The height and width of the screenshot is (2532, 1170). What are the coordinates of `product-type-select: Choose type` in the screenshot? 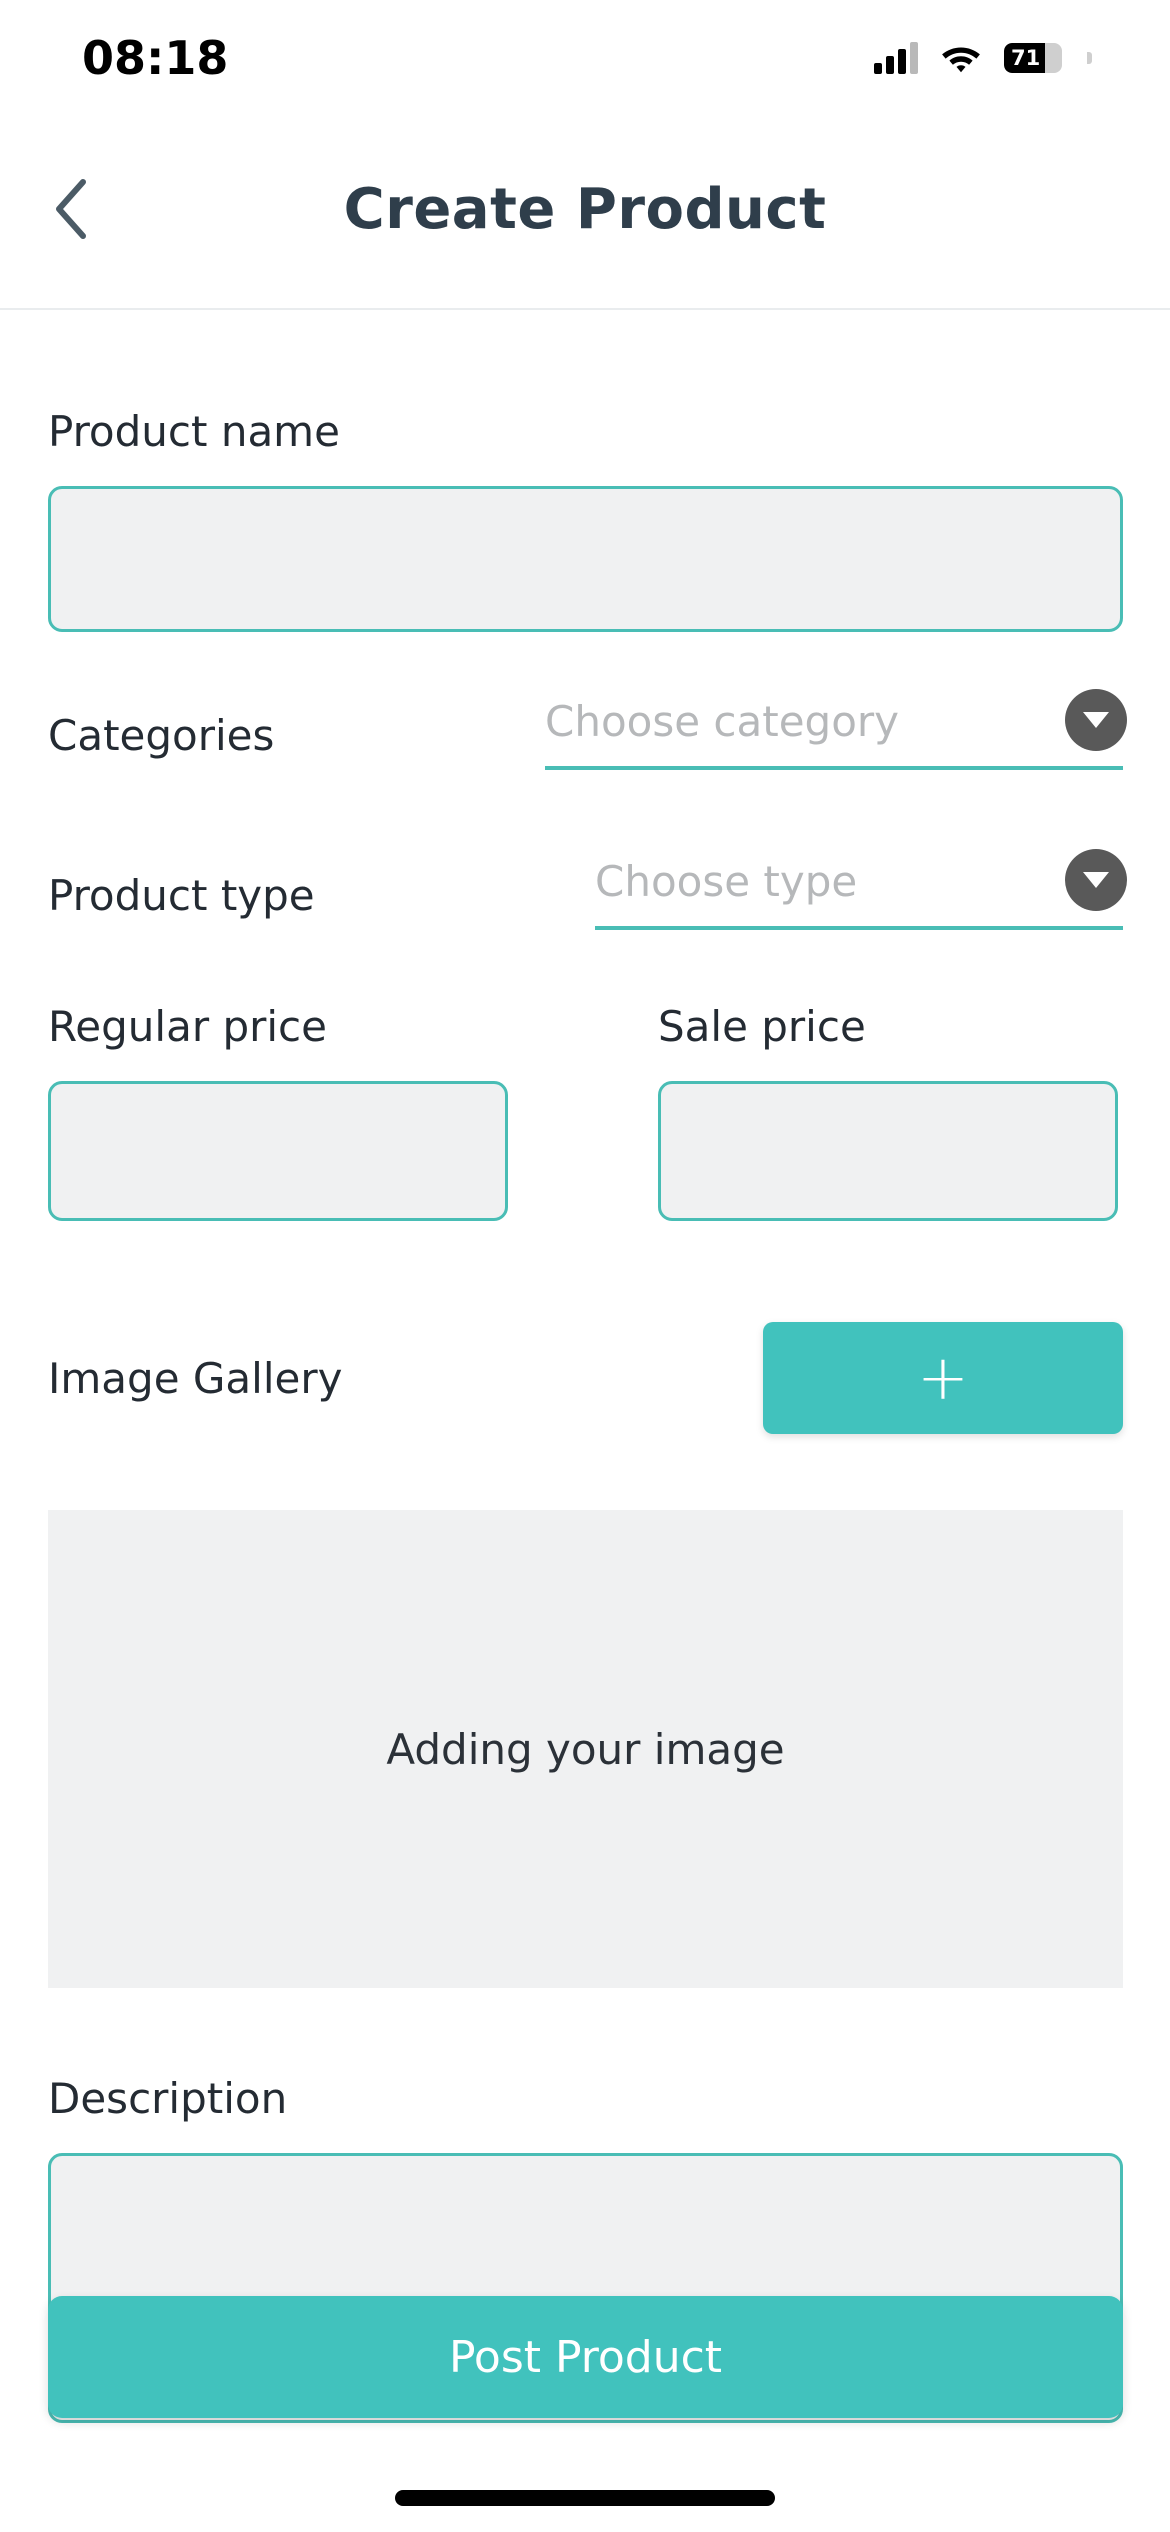 It's located at (861, 889).